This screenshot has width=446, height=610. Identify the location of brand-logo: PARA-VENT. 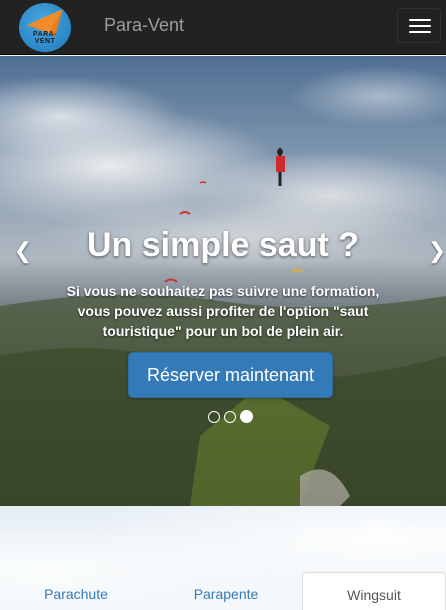
(45, 27).